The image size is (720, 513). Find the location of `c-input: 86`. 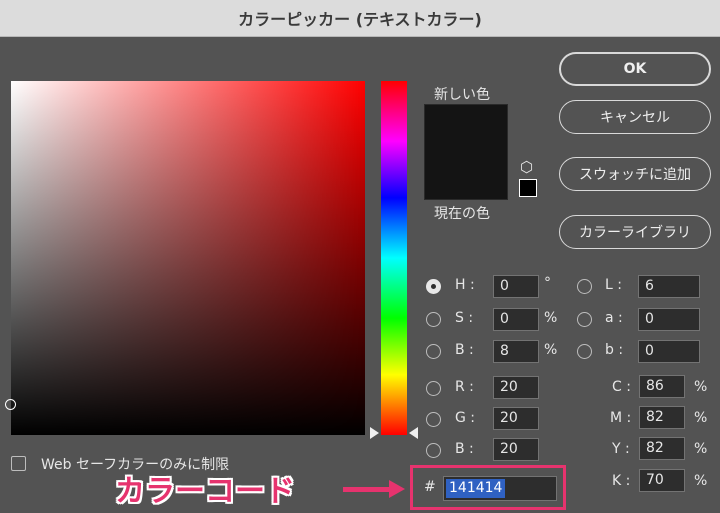

c-input: 86 is located at coordinates (662, 386).